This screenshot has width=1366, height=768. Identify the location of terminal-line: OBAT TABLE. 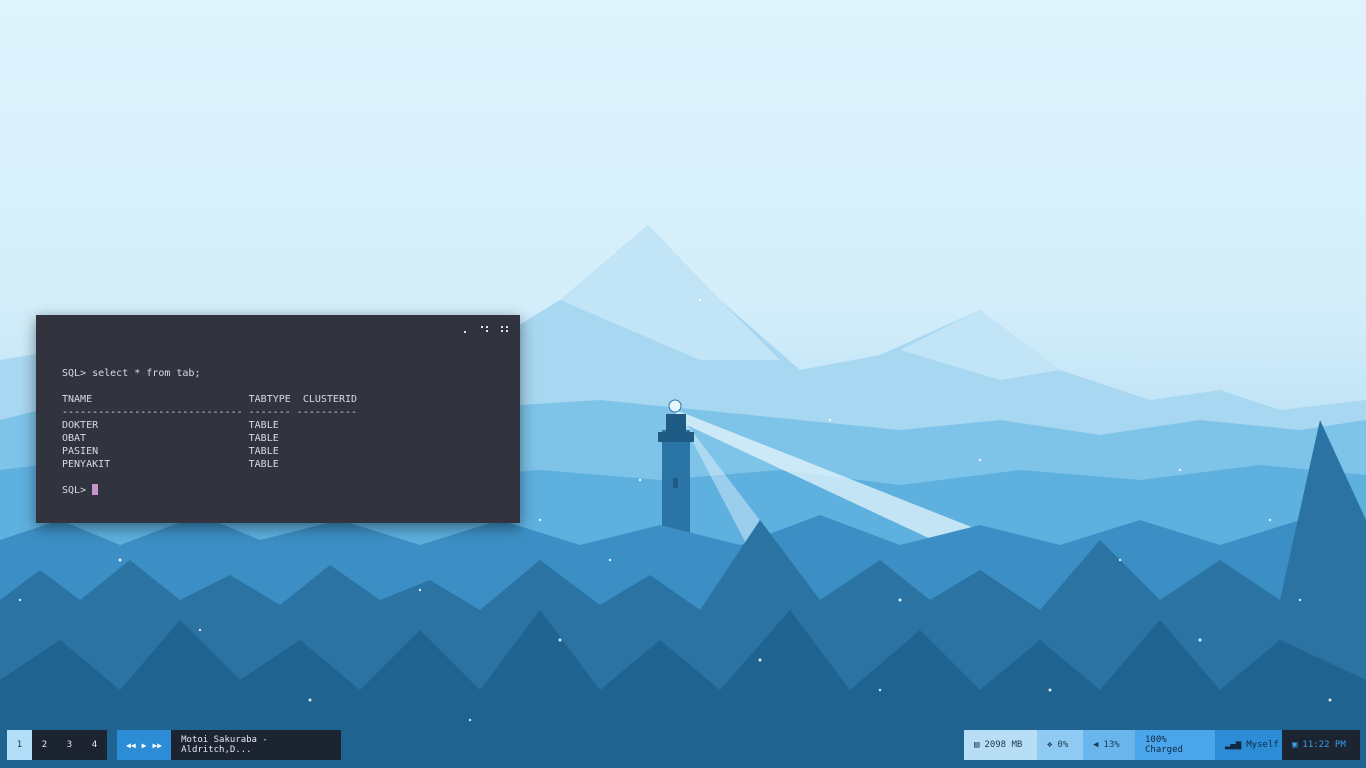
(170, 438).